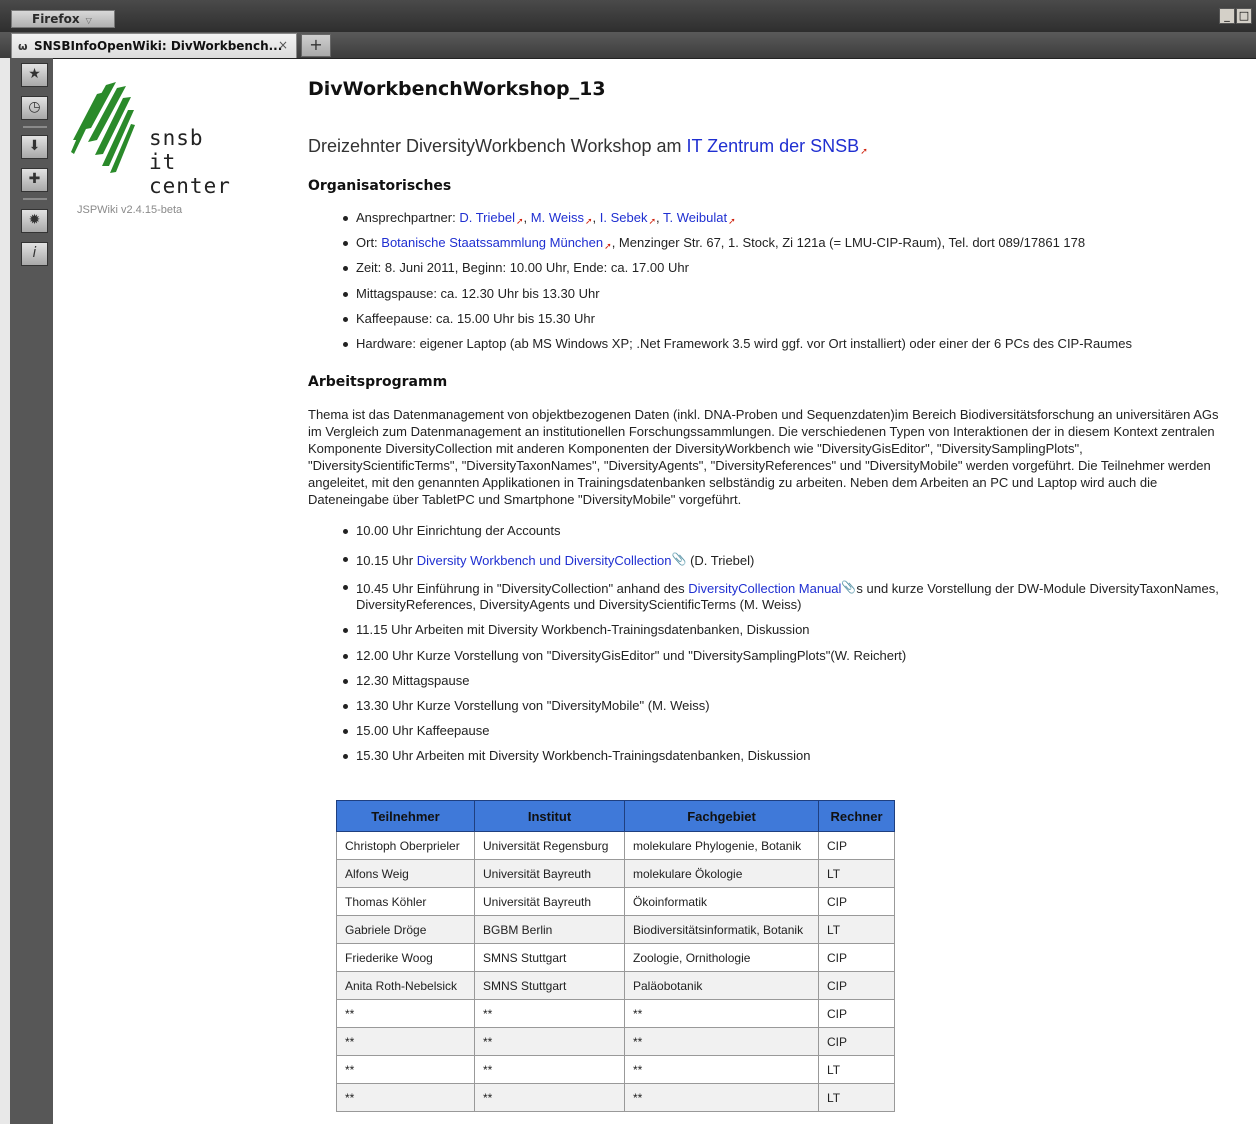 The image size is (1256, 1124). I want to click on contact-link-triebel: D. Triebel, so click(487, 217).